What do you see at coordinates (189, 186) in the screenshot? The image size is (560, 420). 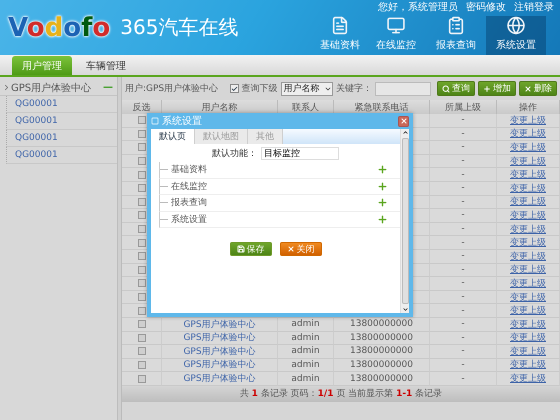 I see `module-item: 在线监控` at bounding box center [189, 186].